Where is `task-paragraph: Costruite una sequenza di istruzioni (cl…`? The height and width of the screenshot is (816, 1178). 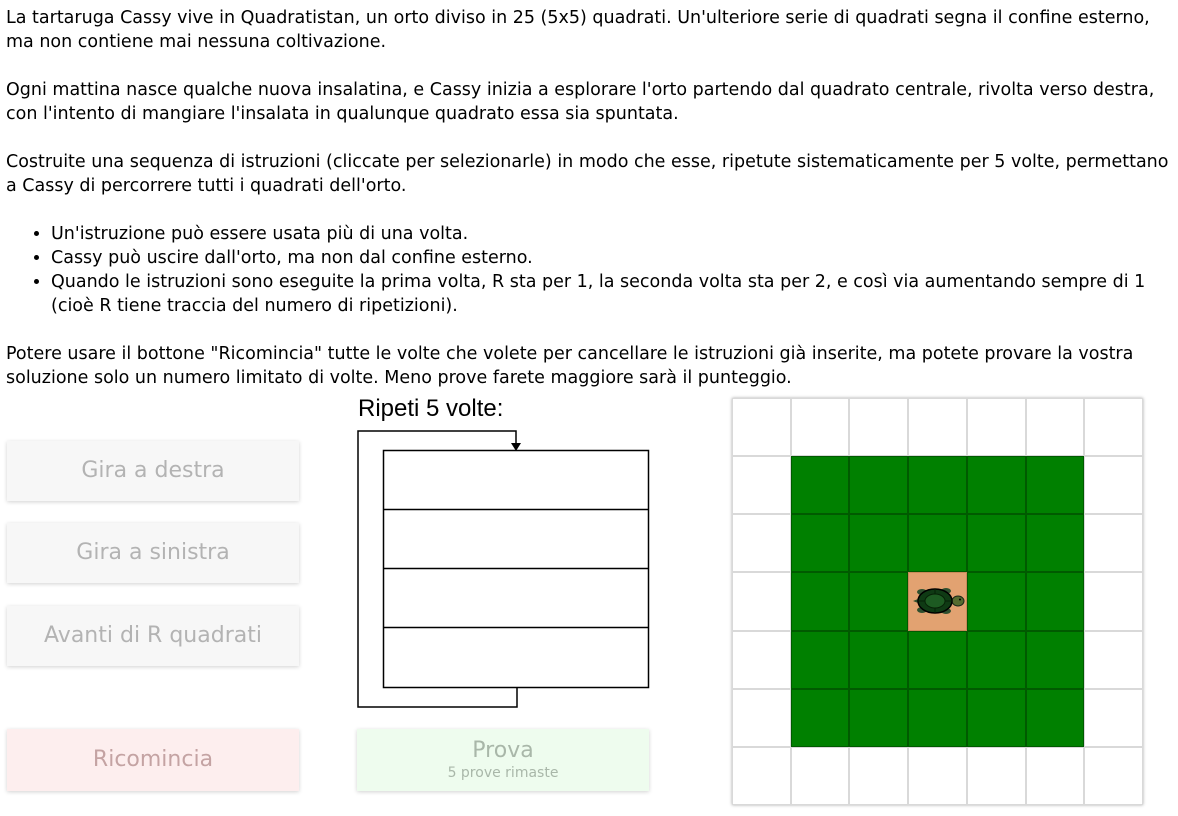 task-paragraph: Costruite una sequenza di istruzioni (cl… is located at coordinates (587, 174).